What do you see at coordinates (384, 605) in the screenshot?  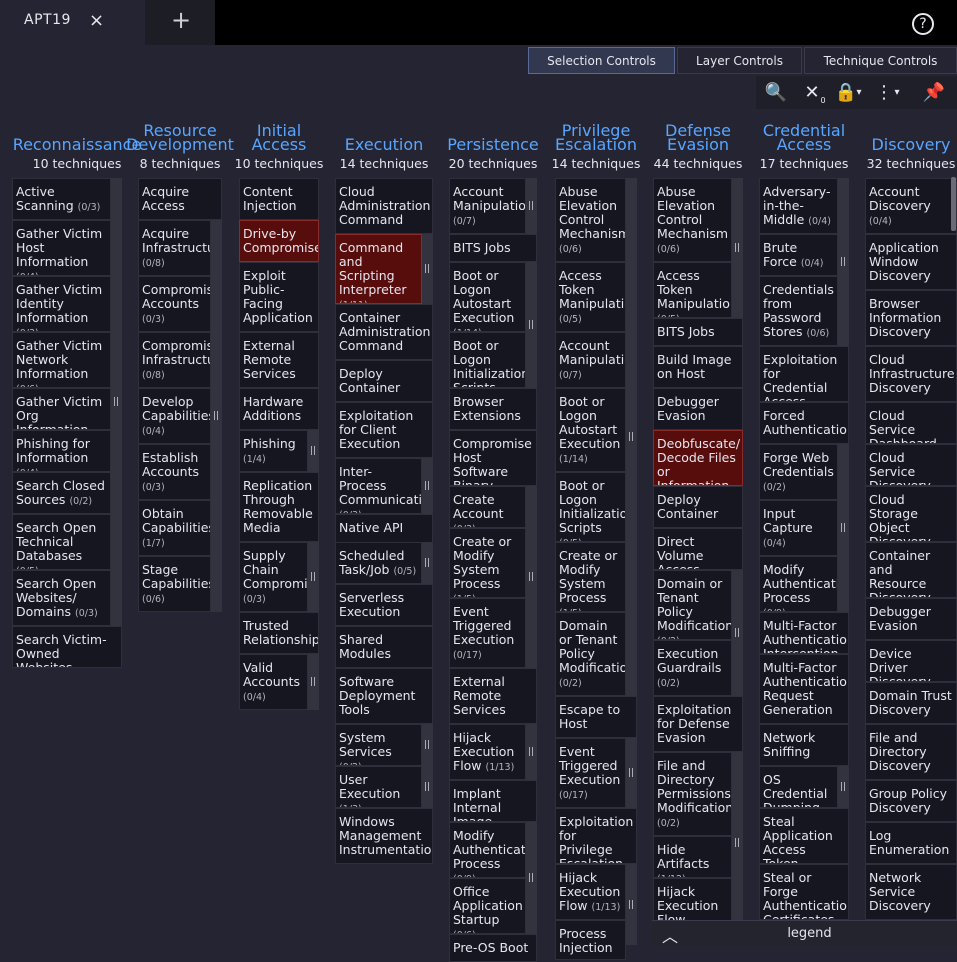 I see `technique-cell: Serverless Execution` at bounding box center [384, 605].